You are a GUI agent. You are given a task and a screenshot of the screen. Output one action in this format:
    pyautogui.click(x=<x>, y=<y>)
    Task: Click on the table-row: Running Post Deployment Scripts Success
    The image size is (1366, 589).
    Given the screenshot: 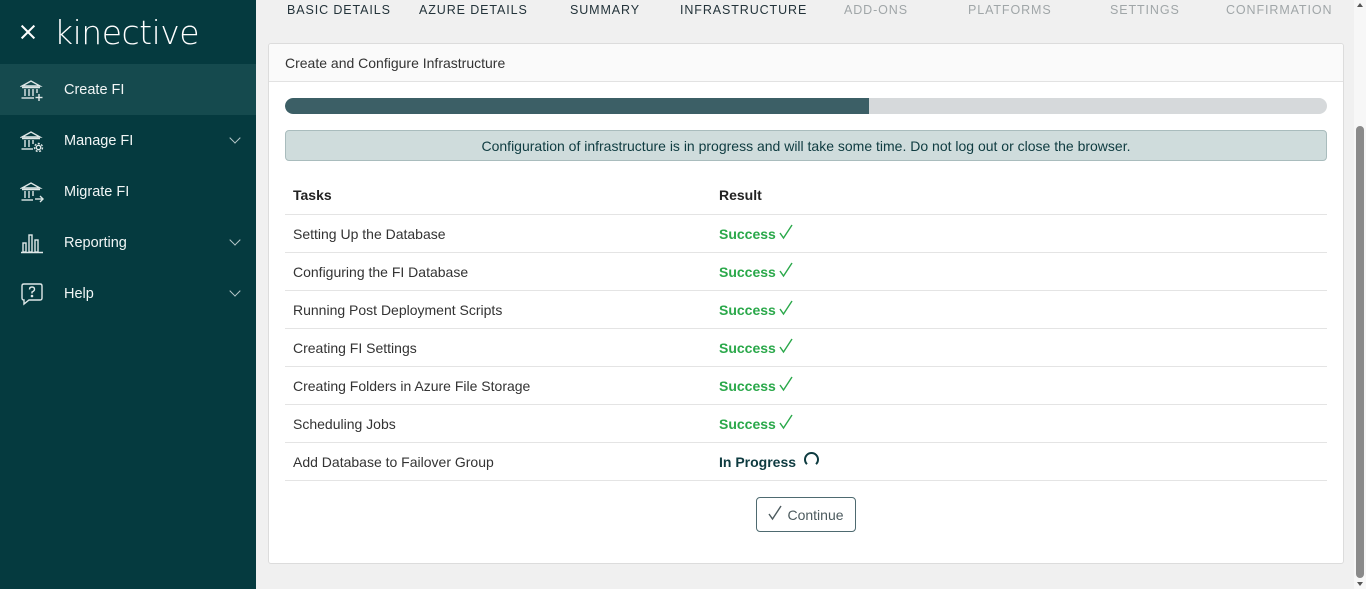 What is the action you would take?
    pyautogui.click(x=806, y=310)
    